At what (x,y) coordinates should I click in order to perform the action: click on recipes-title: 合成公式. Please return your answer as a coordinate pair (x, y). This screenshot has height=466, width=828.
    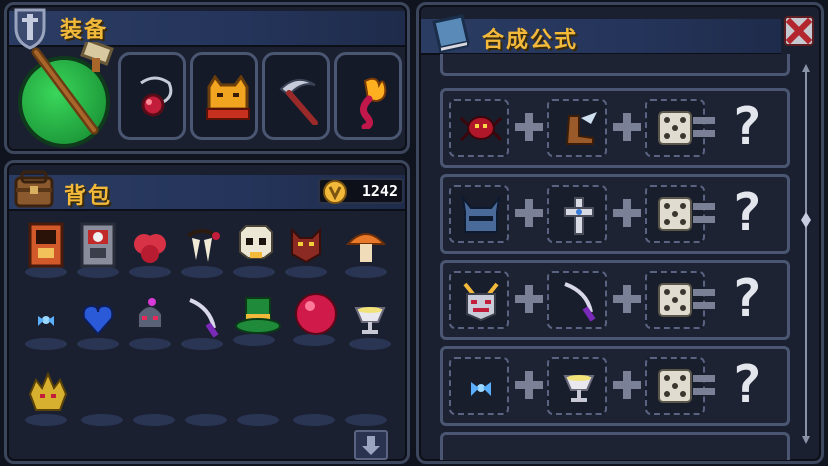
    Looking at the image, I should click on (530, 40).